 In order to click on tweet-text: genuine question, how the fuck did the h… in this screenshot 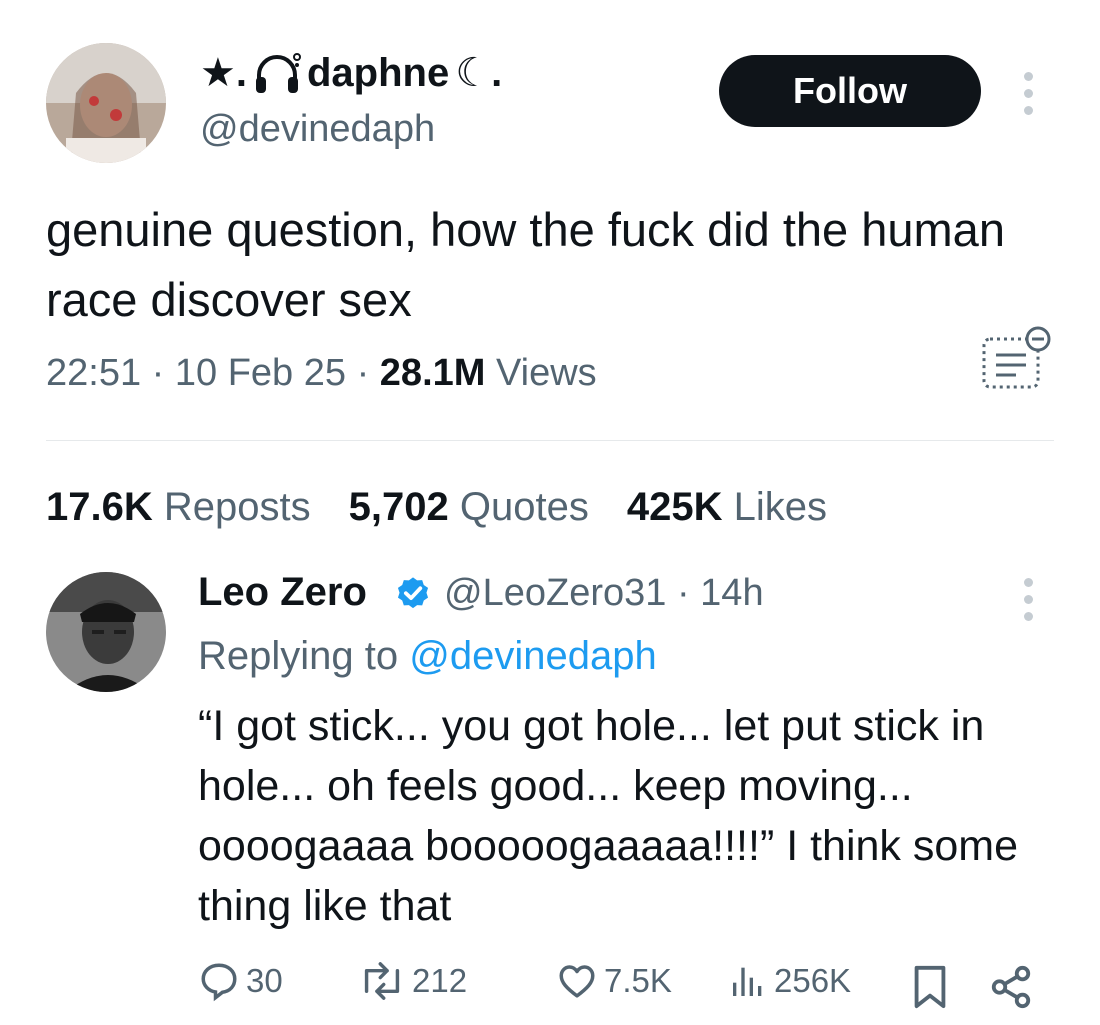, I will do `click(525, 264)`.